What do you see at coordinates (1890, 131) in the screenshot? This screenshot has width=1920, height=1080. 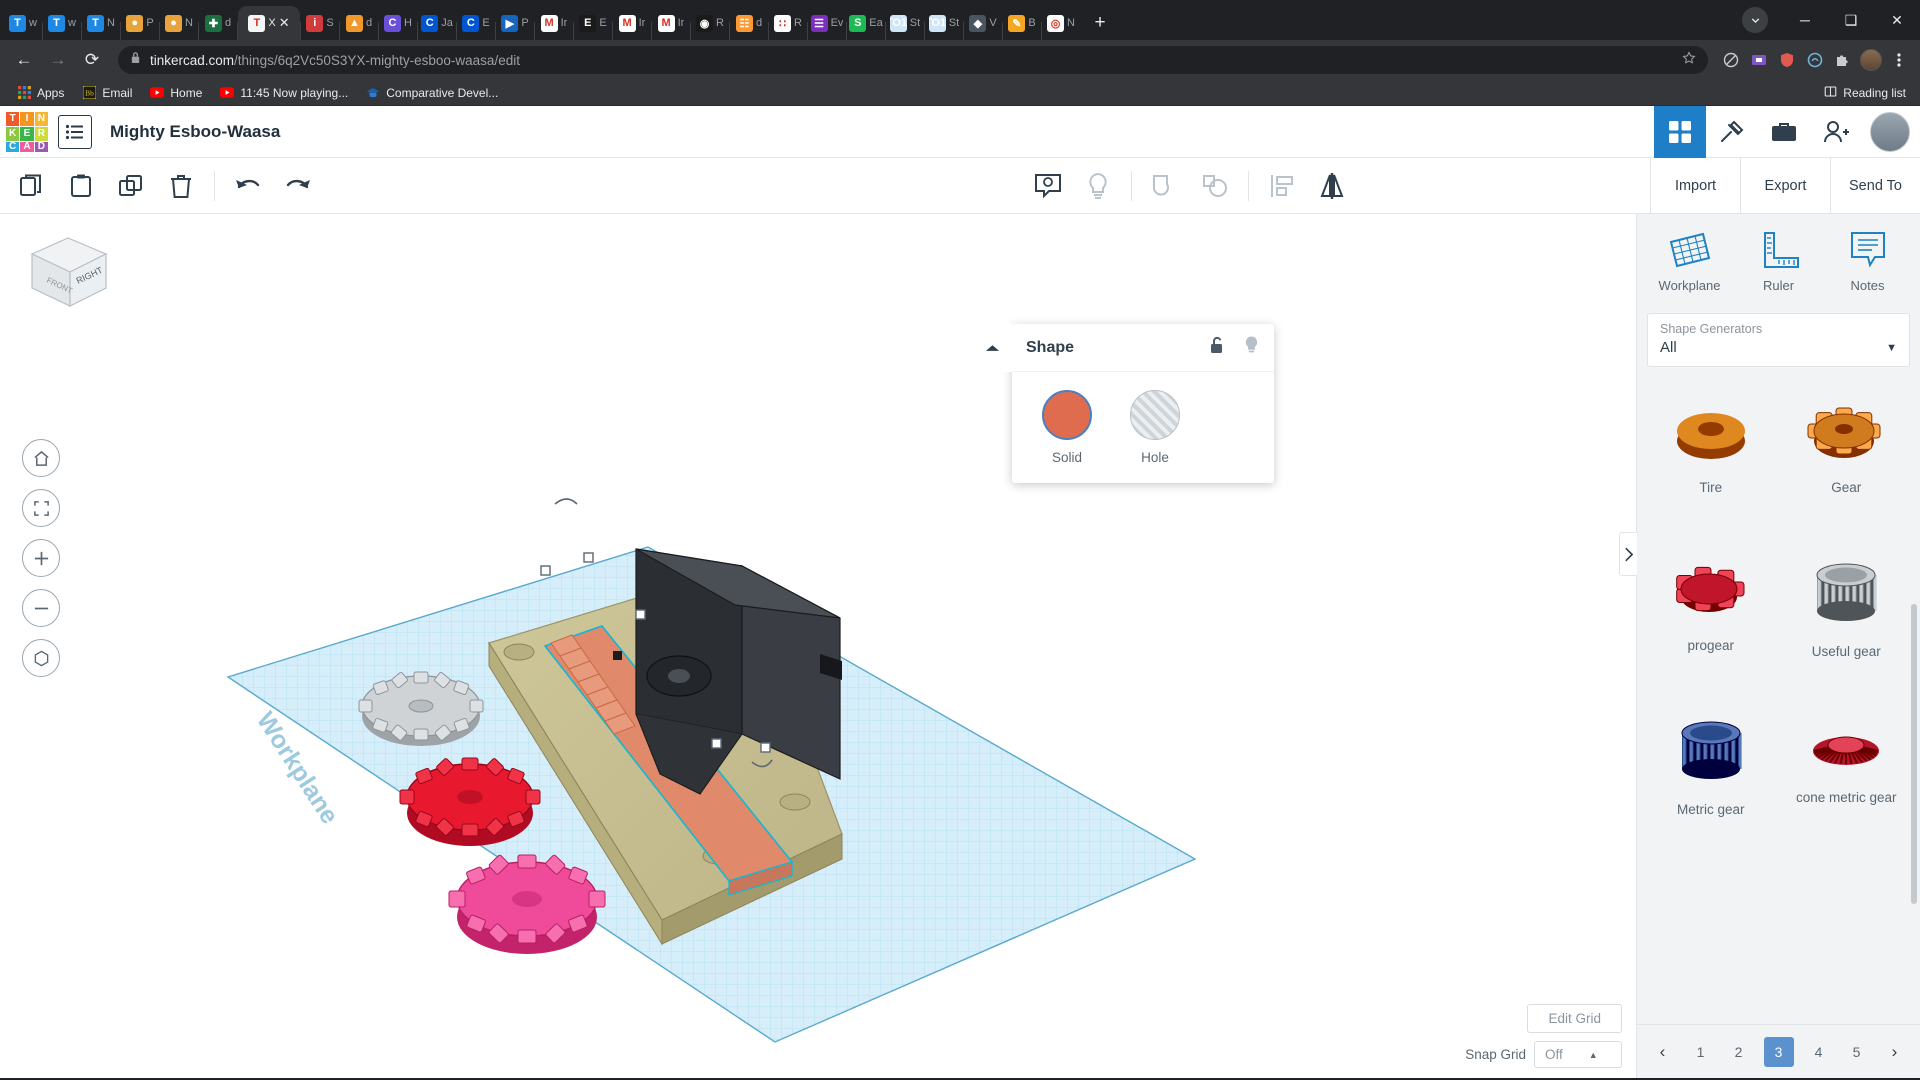 I see `user-avatar` at bounding box center [1890, 131].